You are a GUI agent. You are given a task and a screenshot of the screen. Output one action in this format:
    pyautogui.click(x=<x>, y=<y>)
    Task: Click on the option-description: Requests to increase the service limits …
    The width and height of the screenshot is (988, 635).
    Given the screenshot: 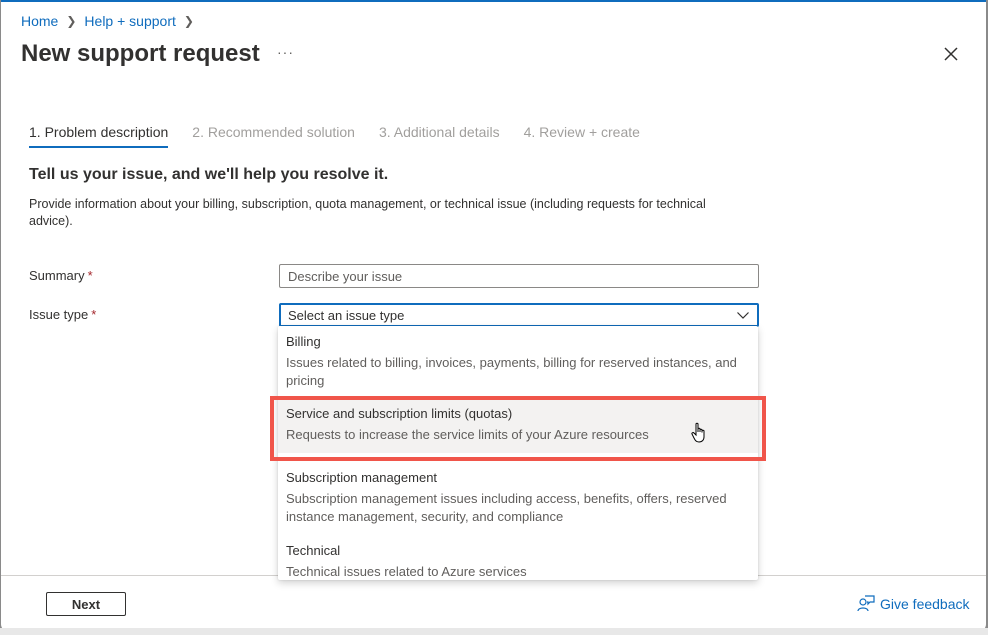 What is the action you would take?
    pyautogui.click(x=467, y=434)
    